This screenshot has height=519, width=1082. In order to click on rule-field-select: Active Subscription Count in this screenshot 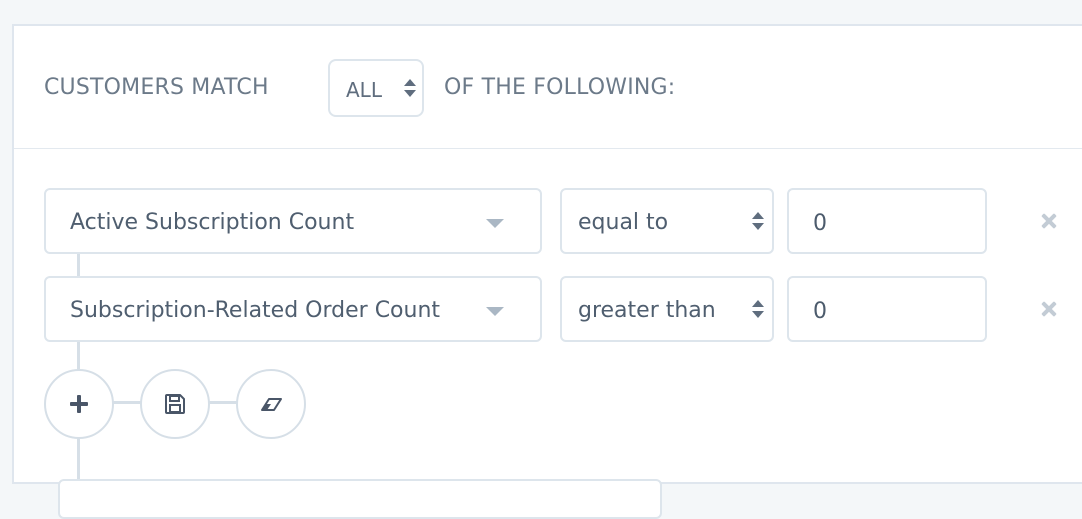, I will do `click(293, 221)`.